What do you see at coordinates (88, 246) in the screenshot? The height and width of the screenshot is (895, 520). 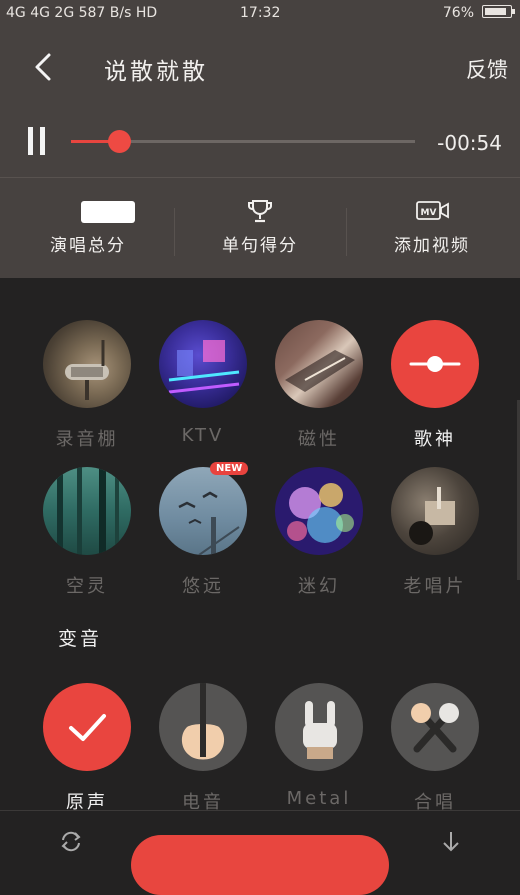 I see `total-score-label: 演唱总分` at bounding box center [88, 246].